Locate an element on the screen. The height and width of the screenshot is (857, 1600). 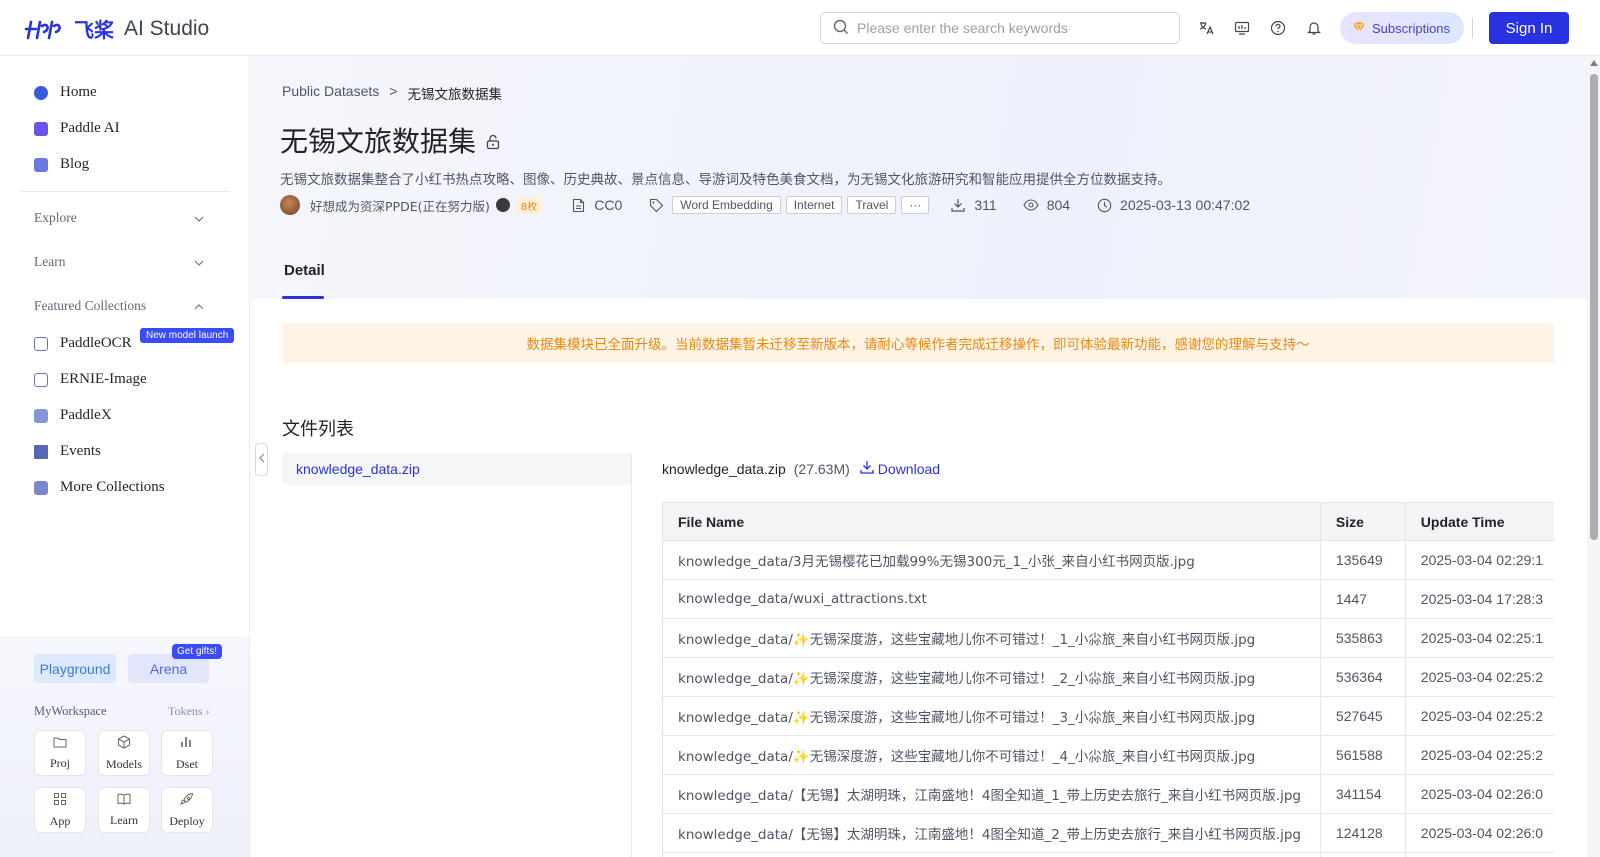
selected-file-name: knowledge_data.zip is located at coordinates (724, 468).